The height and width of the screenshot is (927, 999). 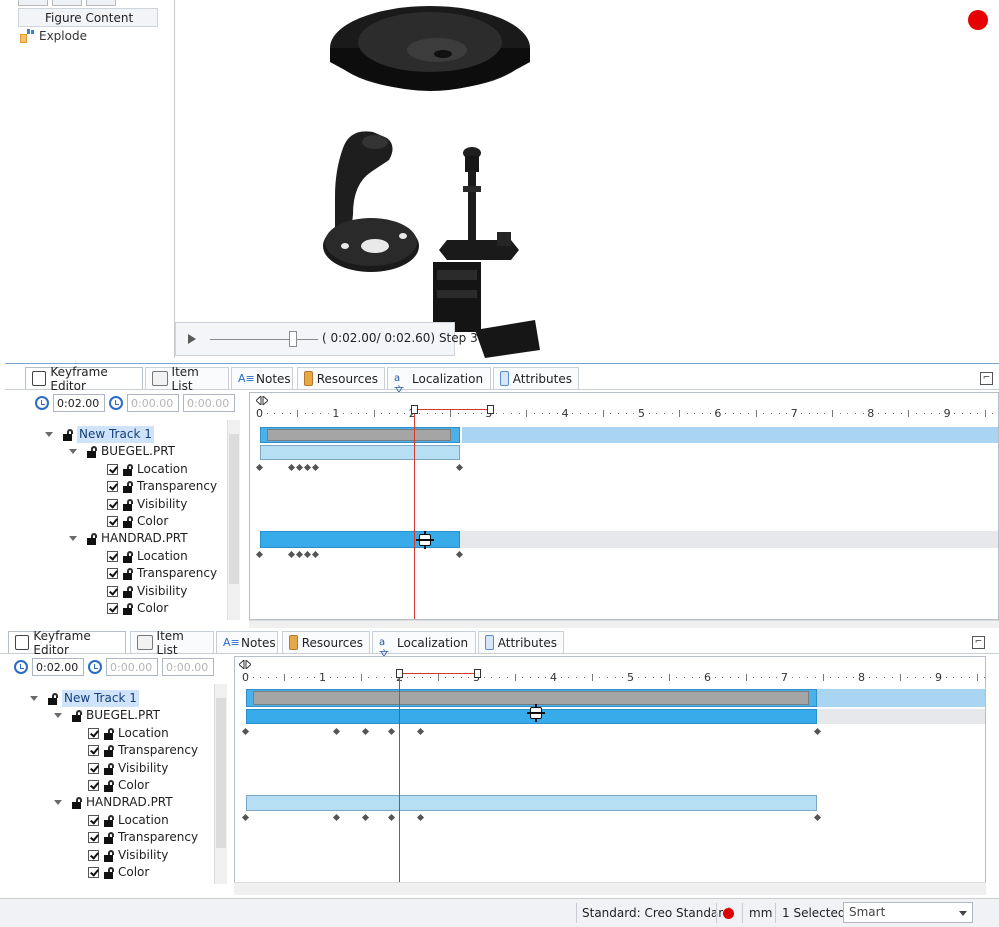 What do you see at coordinates (262, 378) in the screenshot?
I see `tab-notes: A≡ Notes` at bounding box center [262, 378].